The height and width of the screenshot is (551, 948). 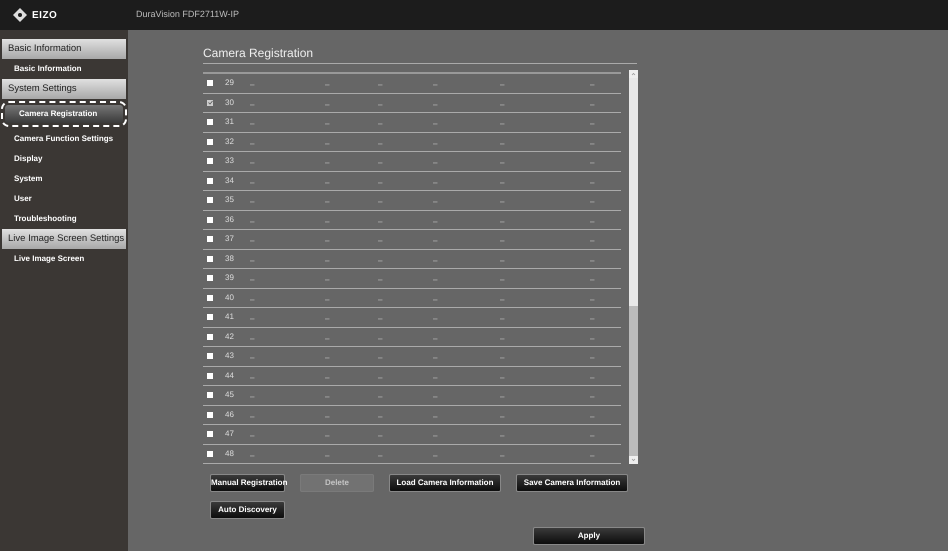 I want to click on camera-number: 34, so click(x=230, y=180).